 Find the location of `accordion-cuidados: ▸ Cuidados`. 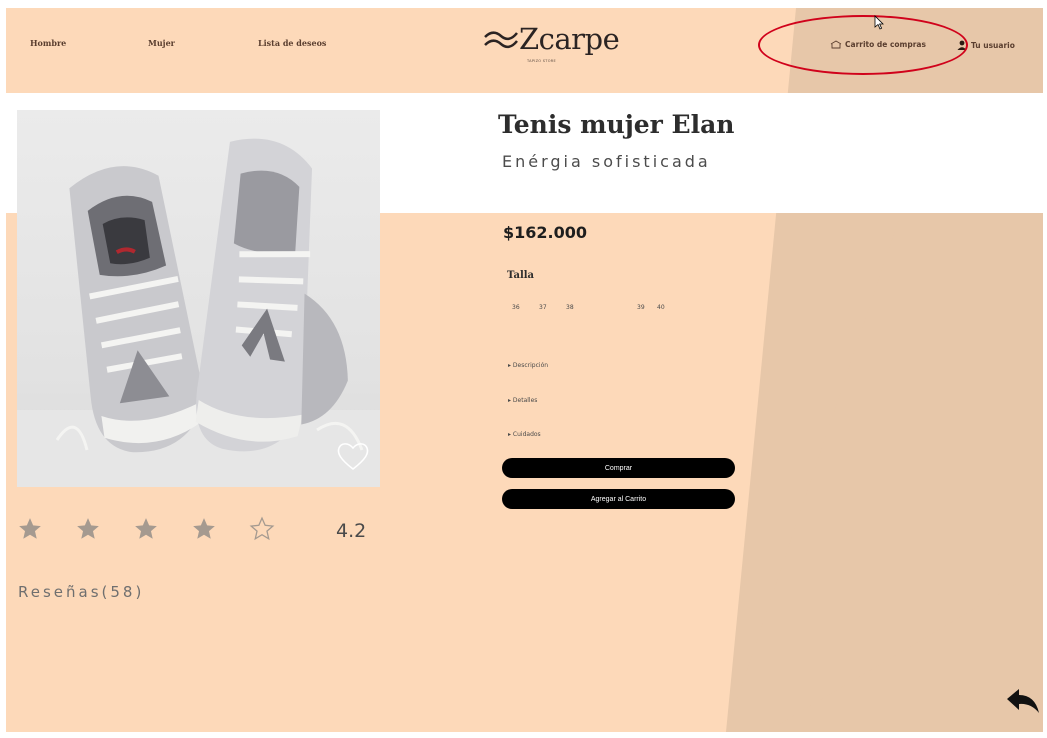

accordion-cuidados: ▸ Cuidados is located at coordinates (524, 434).